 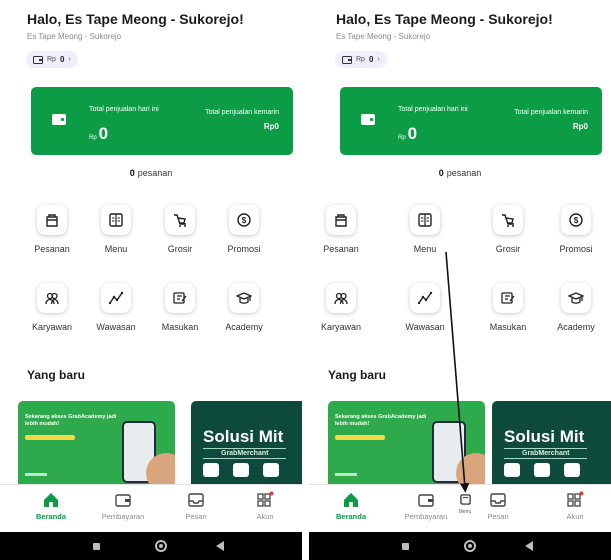 I want to click on nav-label: Akun, so click(x=265, y=516).